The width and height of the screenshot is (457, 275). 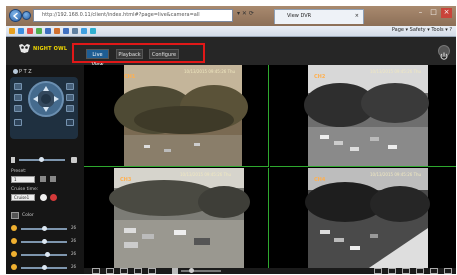 What do you see at coordinates (74, 227) in the screenshot?
I see `brightness-value: 26` at bounding box center [74, 227].